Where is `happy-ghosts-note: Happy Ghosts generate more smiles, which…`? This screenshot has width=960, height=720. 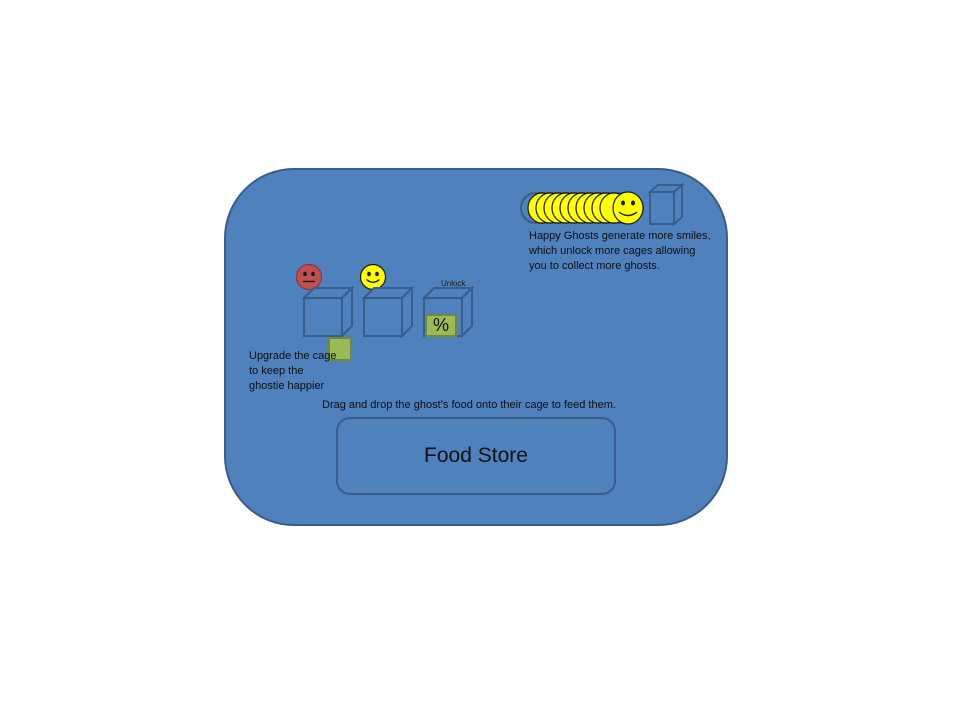 happy-ghosts-note: Happy Ghosts generate more smiles, which… is located at coordinates (629, 251).